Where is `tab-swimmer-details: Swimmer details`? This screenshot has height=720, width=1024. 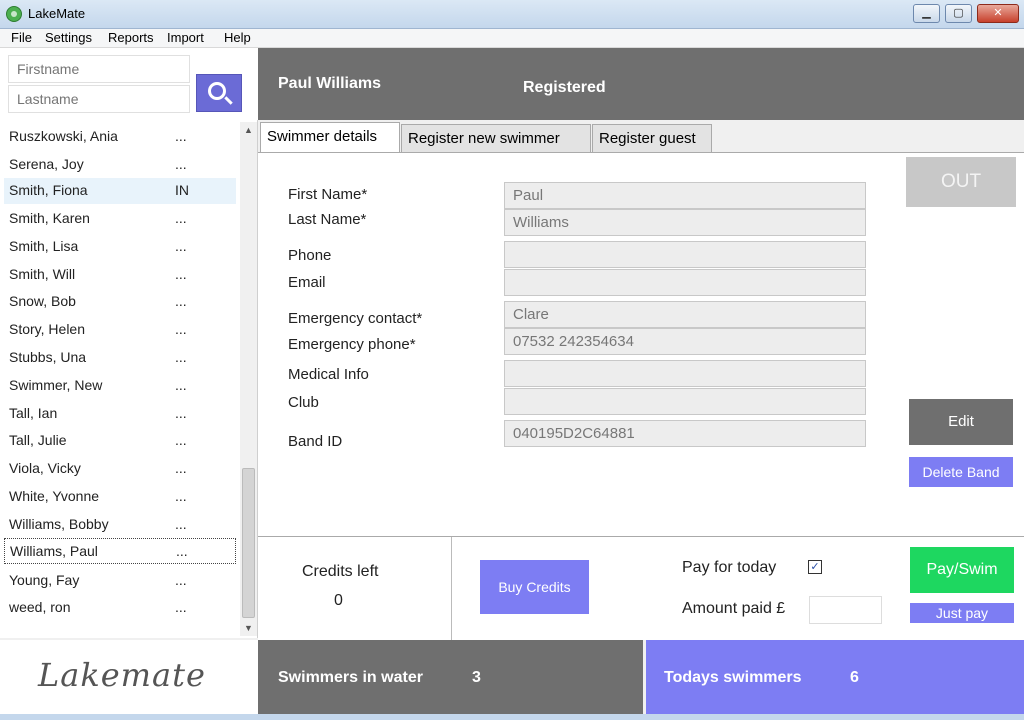 tab-swimmer-details: Swimmer details is located at coordinates (330, 138).